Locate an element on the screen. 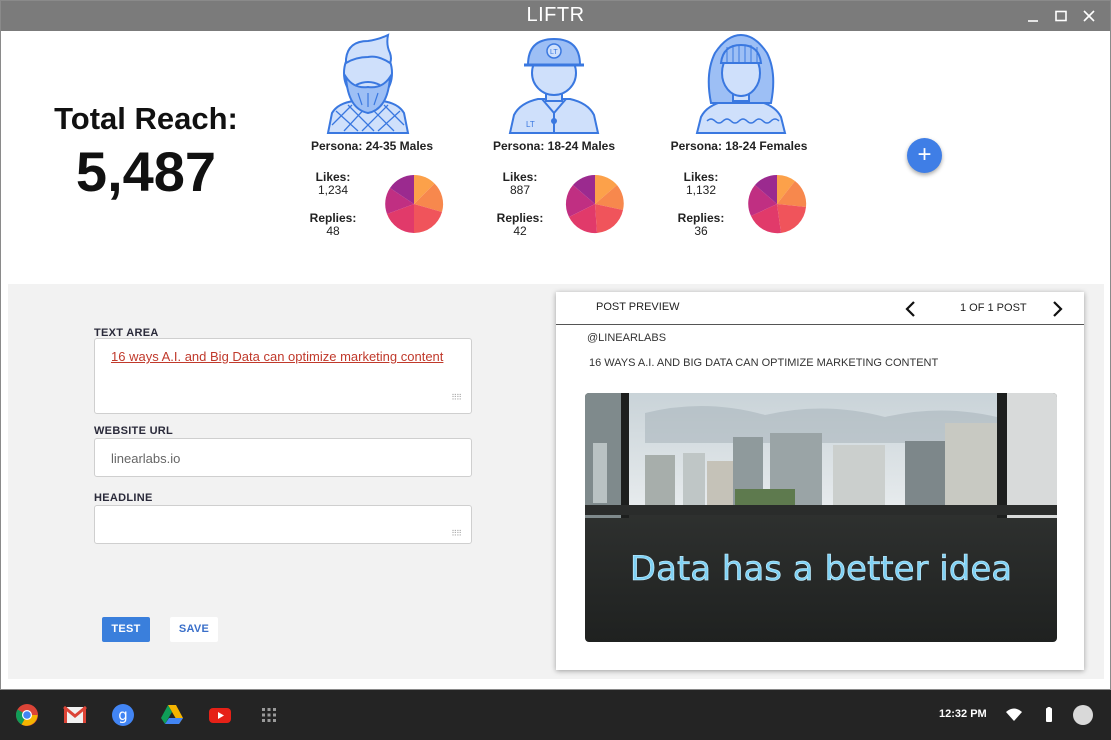  minimize-icon is located at coordinates (1033, 16).